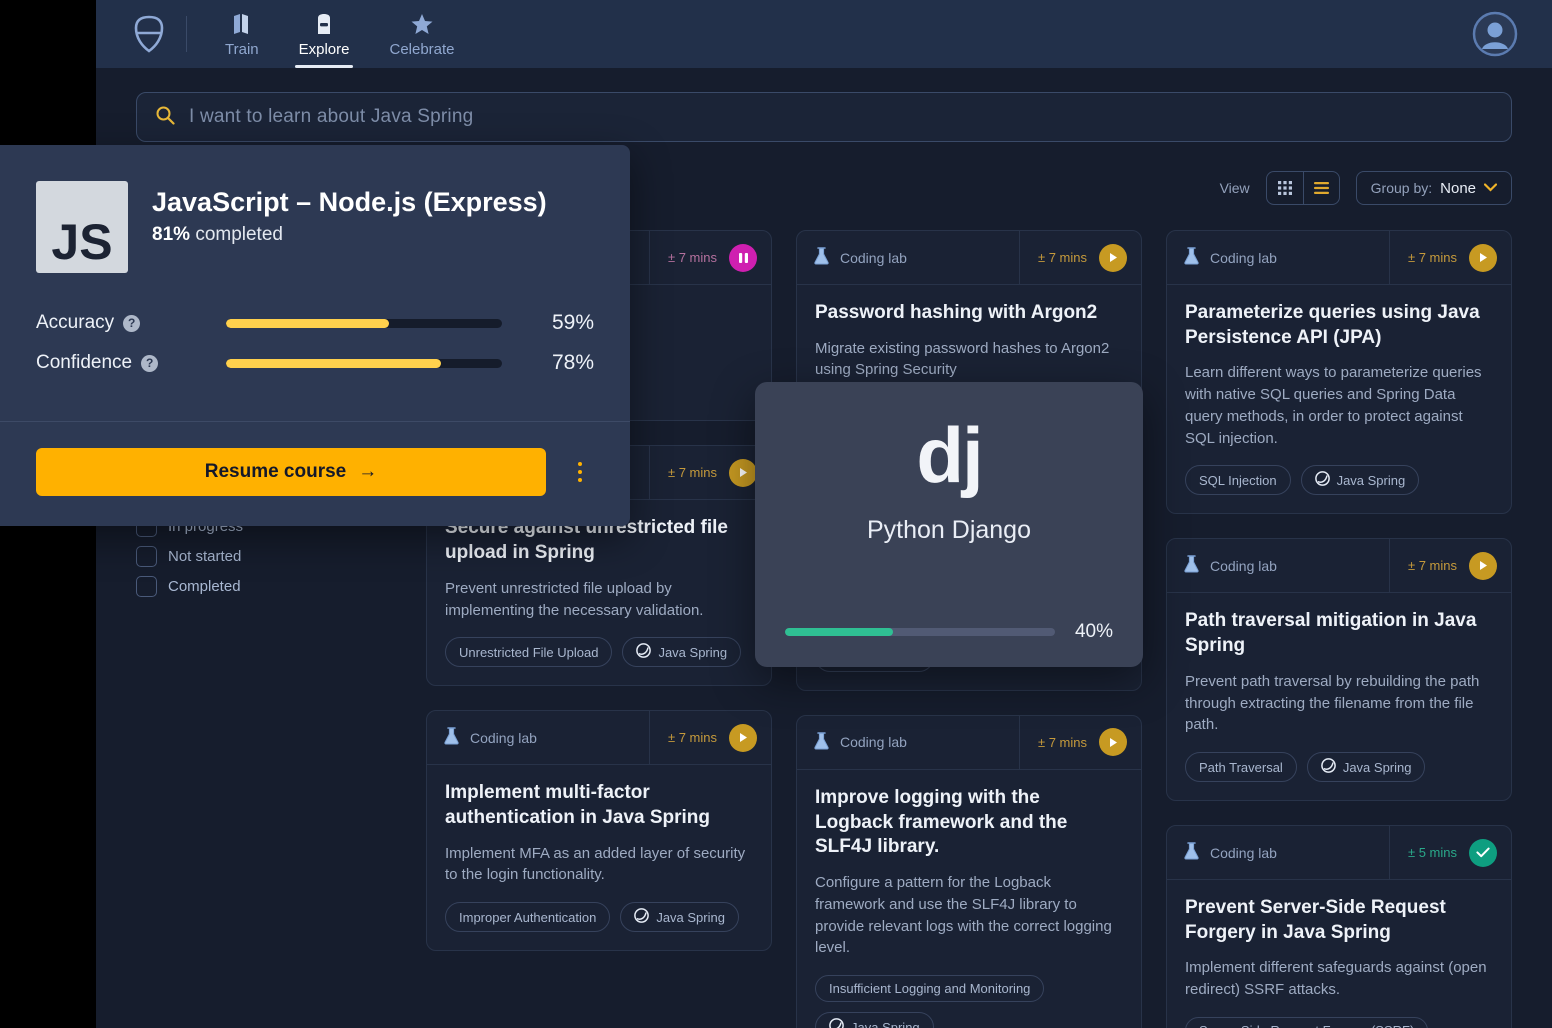  I want to click on tag: Improper Authentication, so click(528, 917).